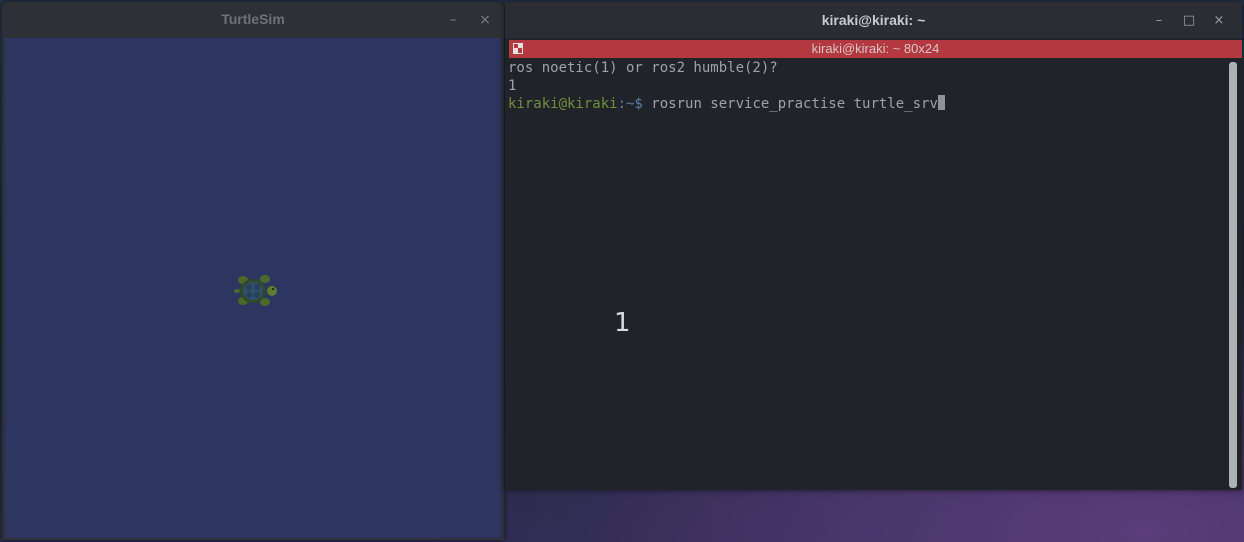  I want to click on text-cursor, so click(941, 102).